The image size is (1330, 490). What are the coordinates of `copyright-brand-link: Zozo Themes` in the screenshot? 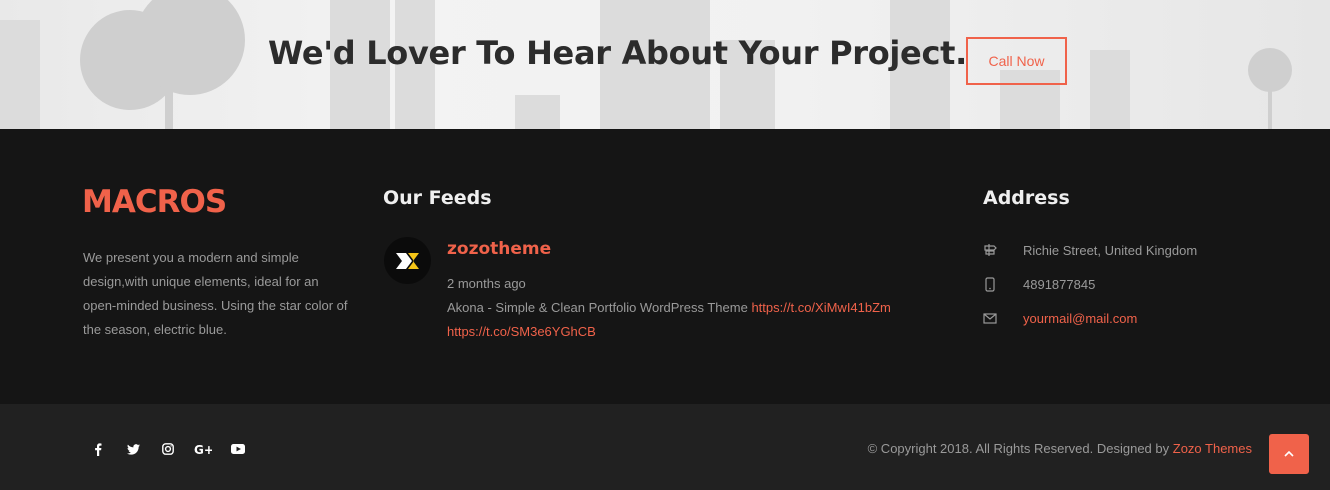 It's located at (1212, 448).